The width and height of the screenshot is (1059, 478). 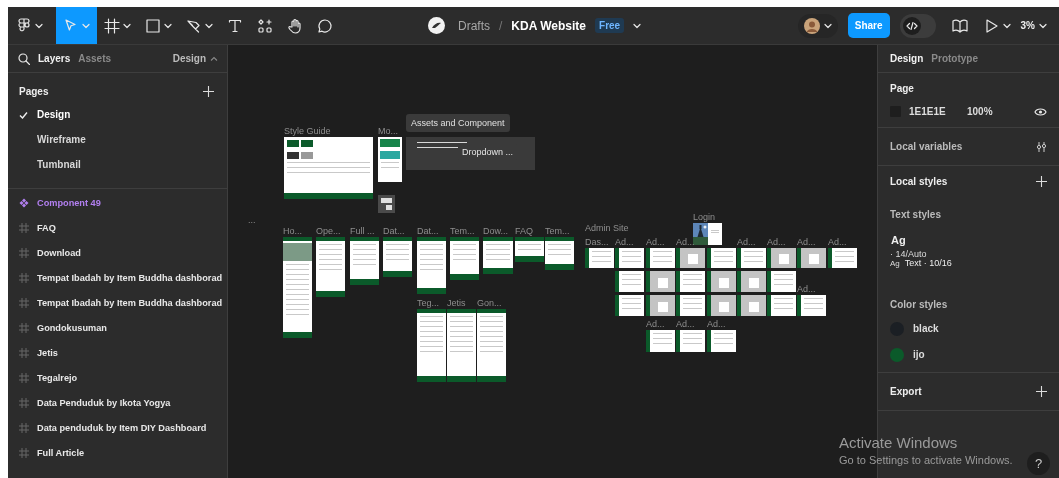 What do you see at coordinates (980, 111) in the screenshot?
I see `opacity-value: 100%` at bounding box center [980, 111].